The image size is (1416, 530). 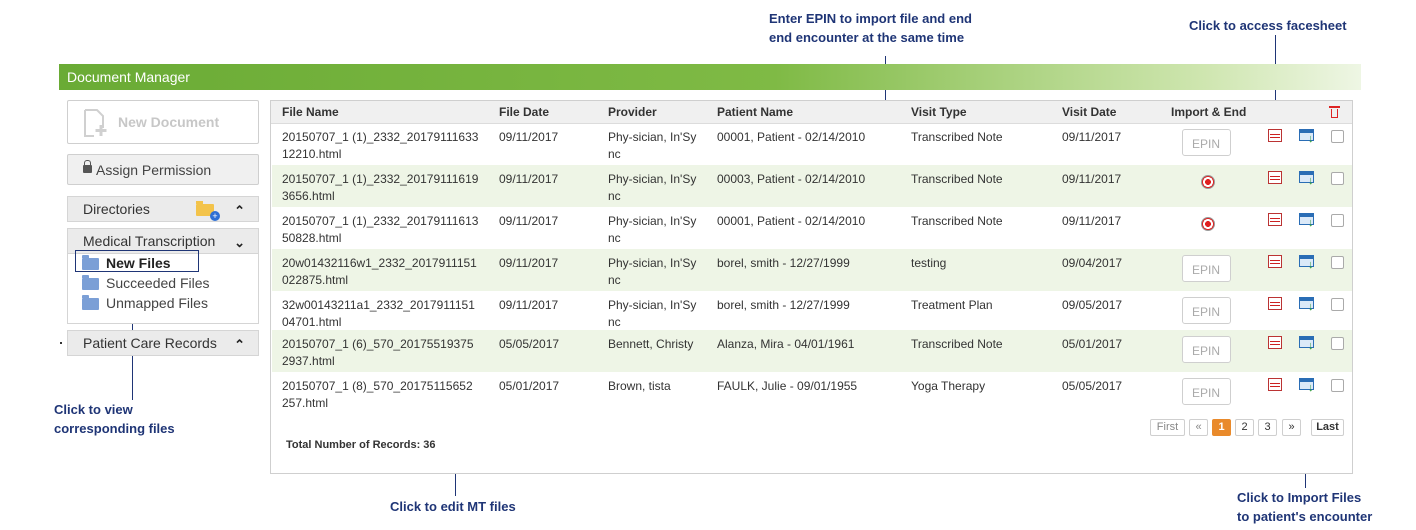 What do you see at coordinates (1092, 344) in the screenshot?
I see `visit-date-cell: 05/01/2017` at bounding box center [1092, 344].